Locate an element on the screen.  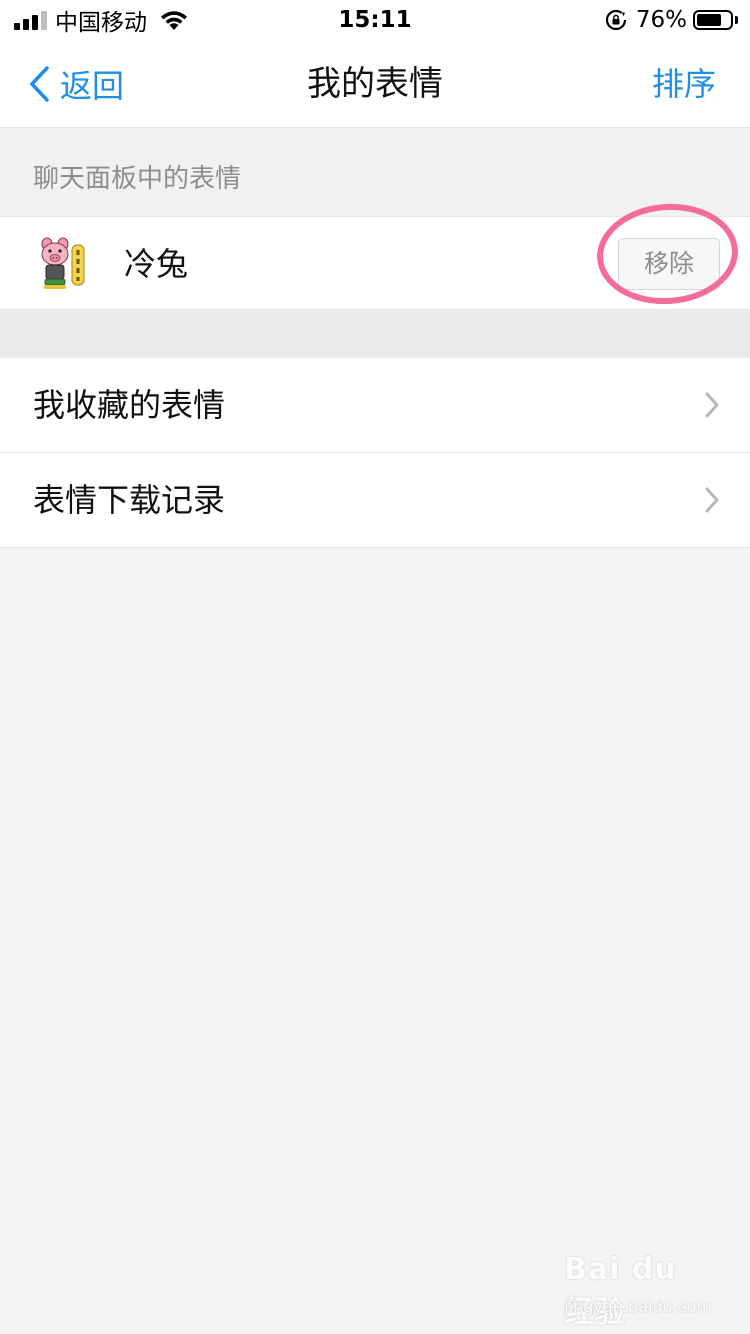
baidu-watermark: Bai du 经验 jingyan.baidu.com is located at coordinates (639, 1288).